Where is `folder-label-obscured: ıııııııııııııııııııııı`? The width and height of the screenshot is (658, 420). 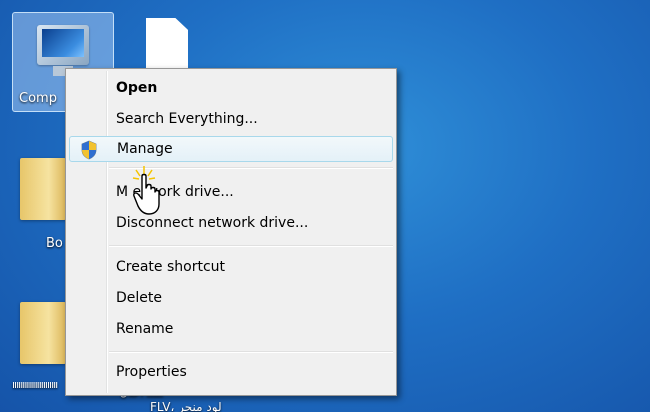
folder-label-obscured: ıııııııııııııııııııııı is located at coordinates (35, 384).